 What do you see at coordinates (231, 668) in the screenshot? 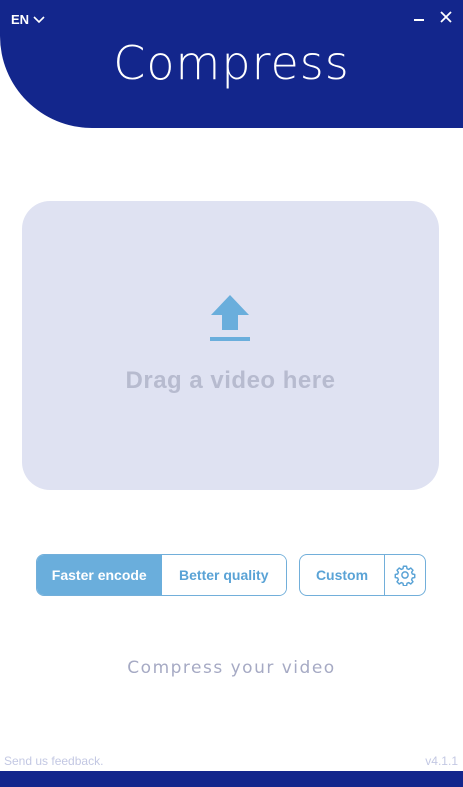
I see `compress-video-button: Compress your video` at bounding box center [231, 668].